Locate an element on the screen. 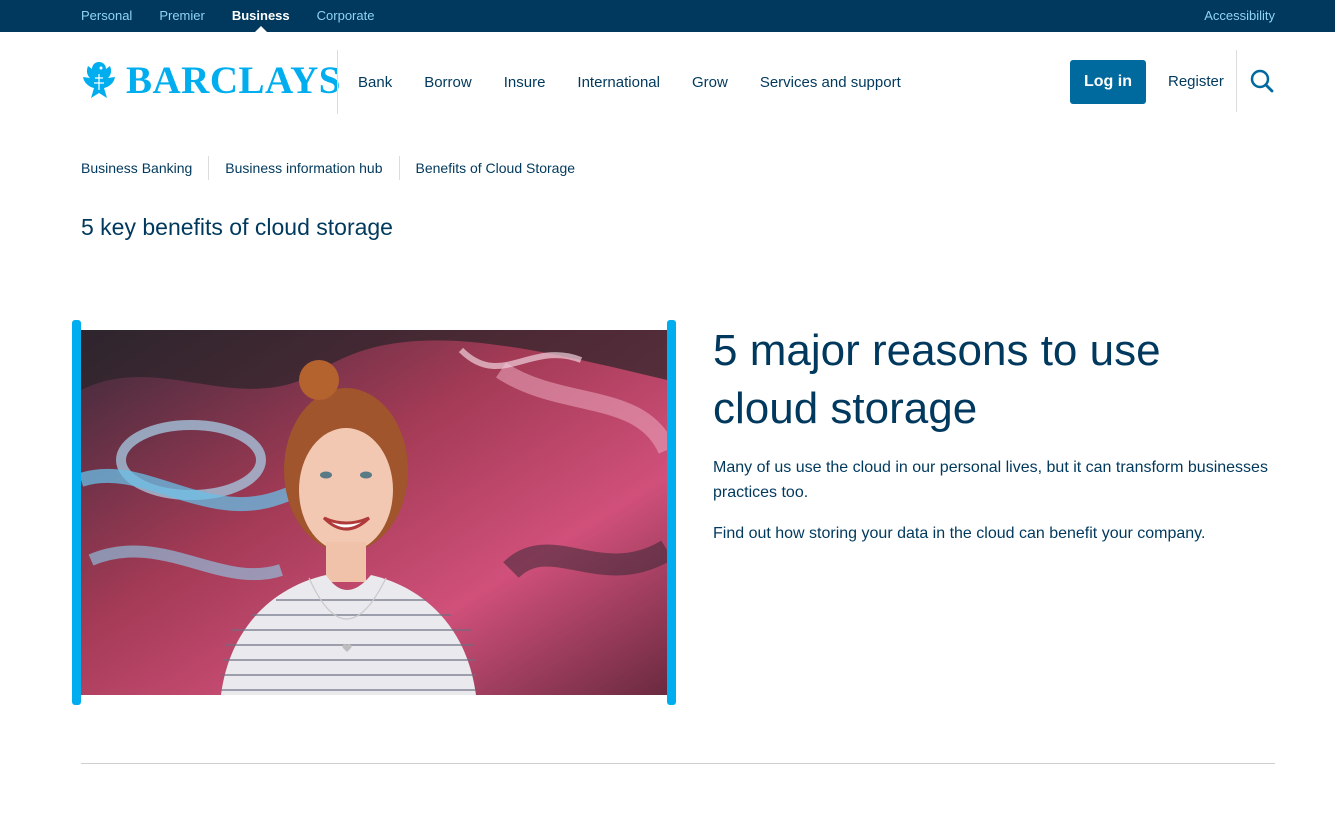 This screenshot has width=1335, height=816. login-button: Log in is located at coordinates (1108, 82).